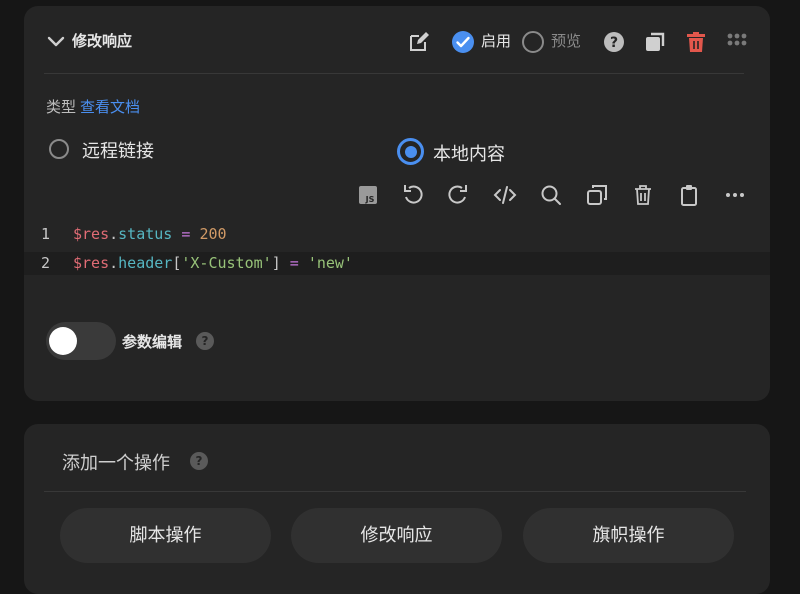  Describe the element at coordinates (463, 42) in the screenshot. I see `enable-checkbox` at that location.